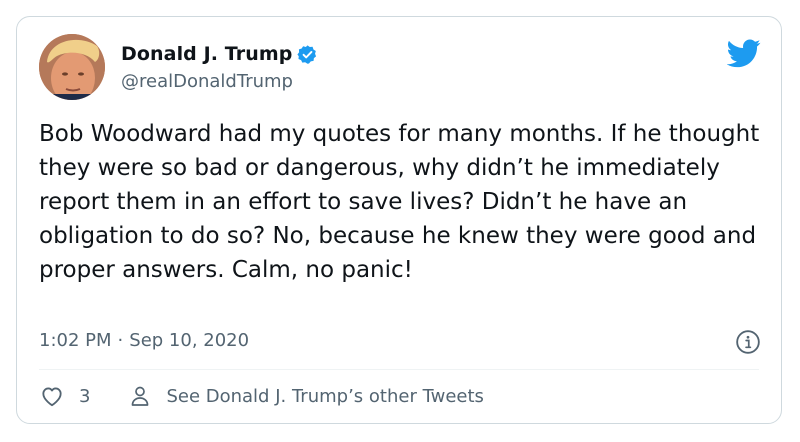 This screenshot has width=800, height=442. I want to click on divider, so click(399, 369).